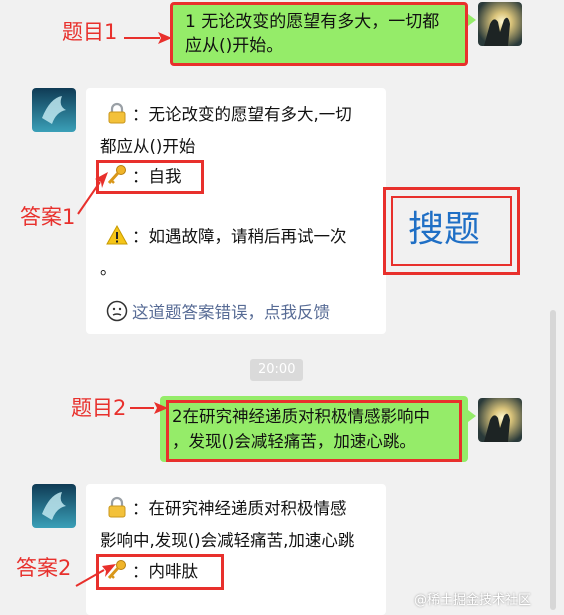 The image size is (564, 615). I want to click on timestamp: 20:00, so click(277, 370).